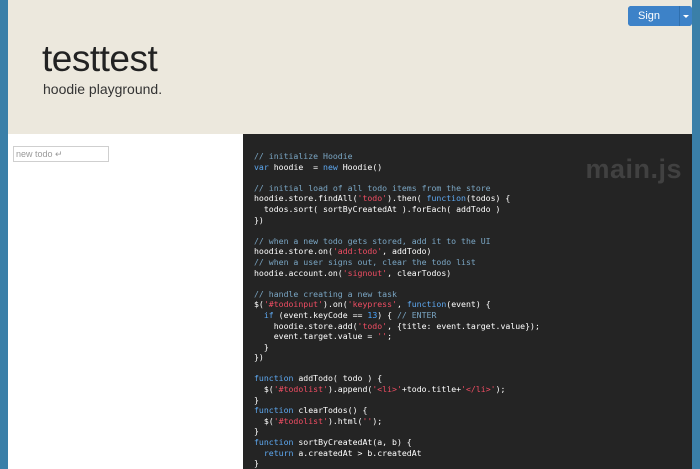  What do you see at coordinates (323, 336) in the screenshot?
I see `code-line: event.target.value = '';` at bounding box center [323, 336].